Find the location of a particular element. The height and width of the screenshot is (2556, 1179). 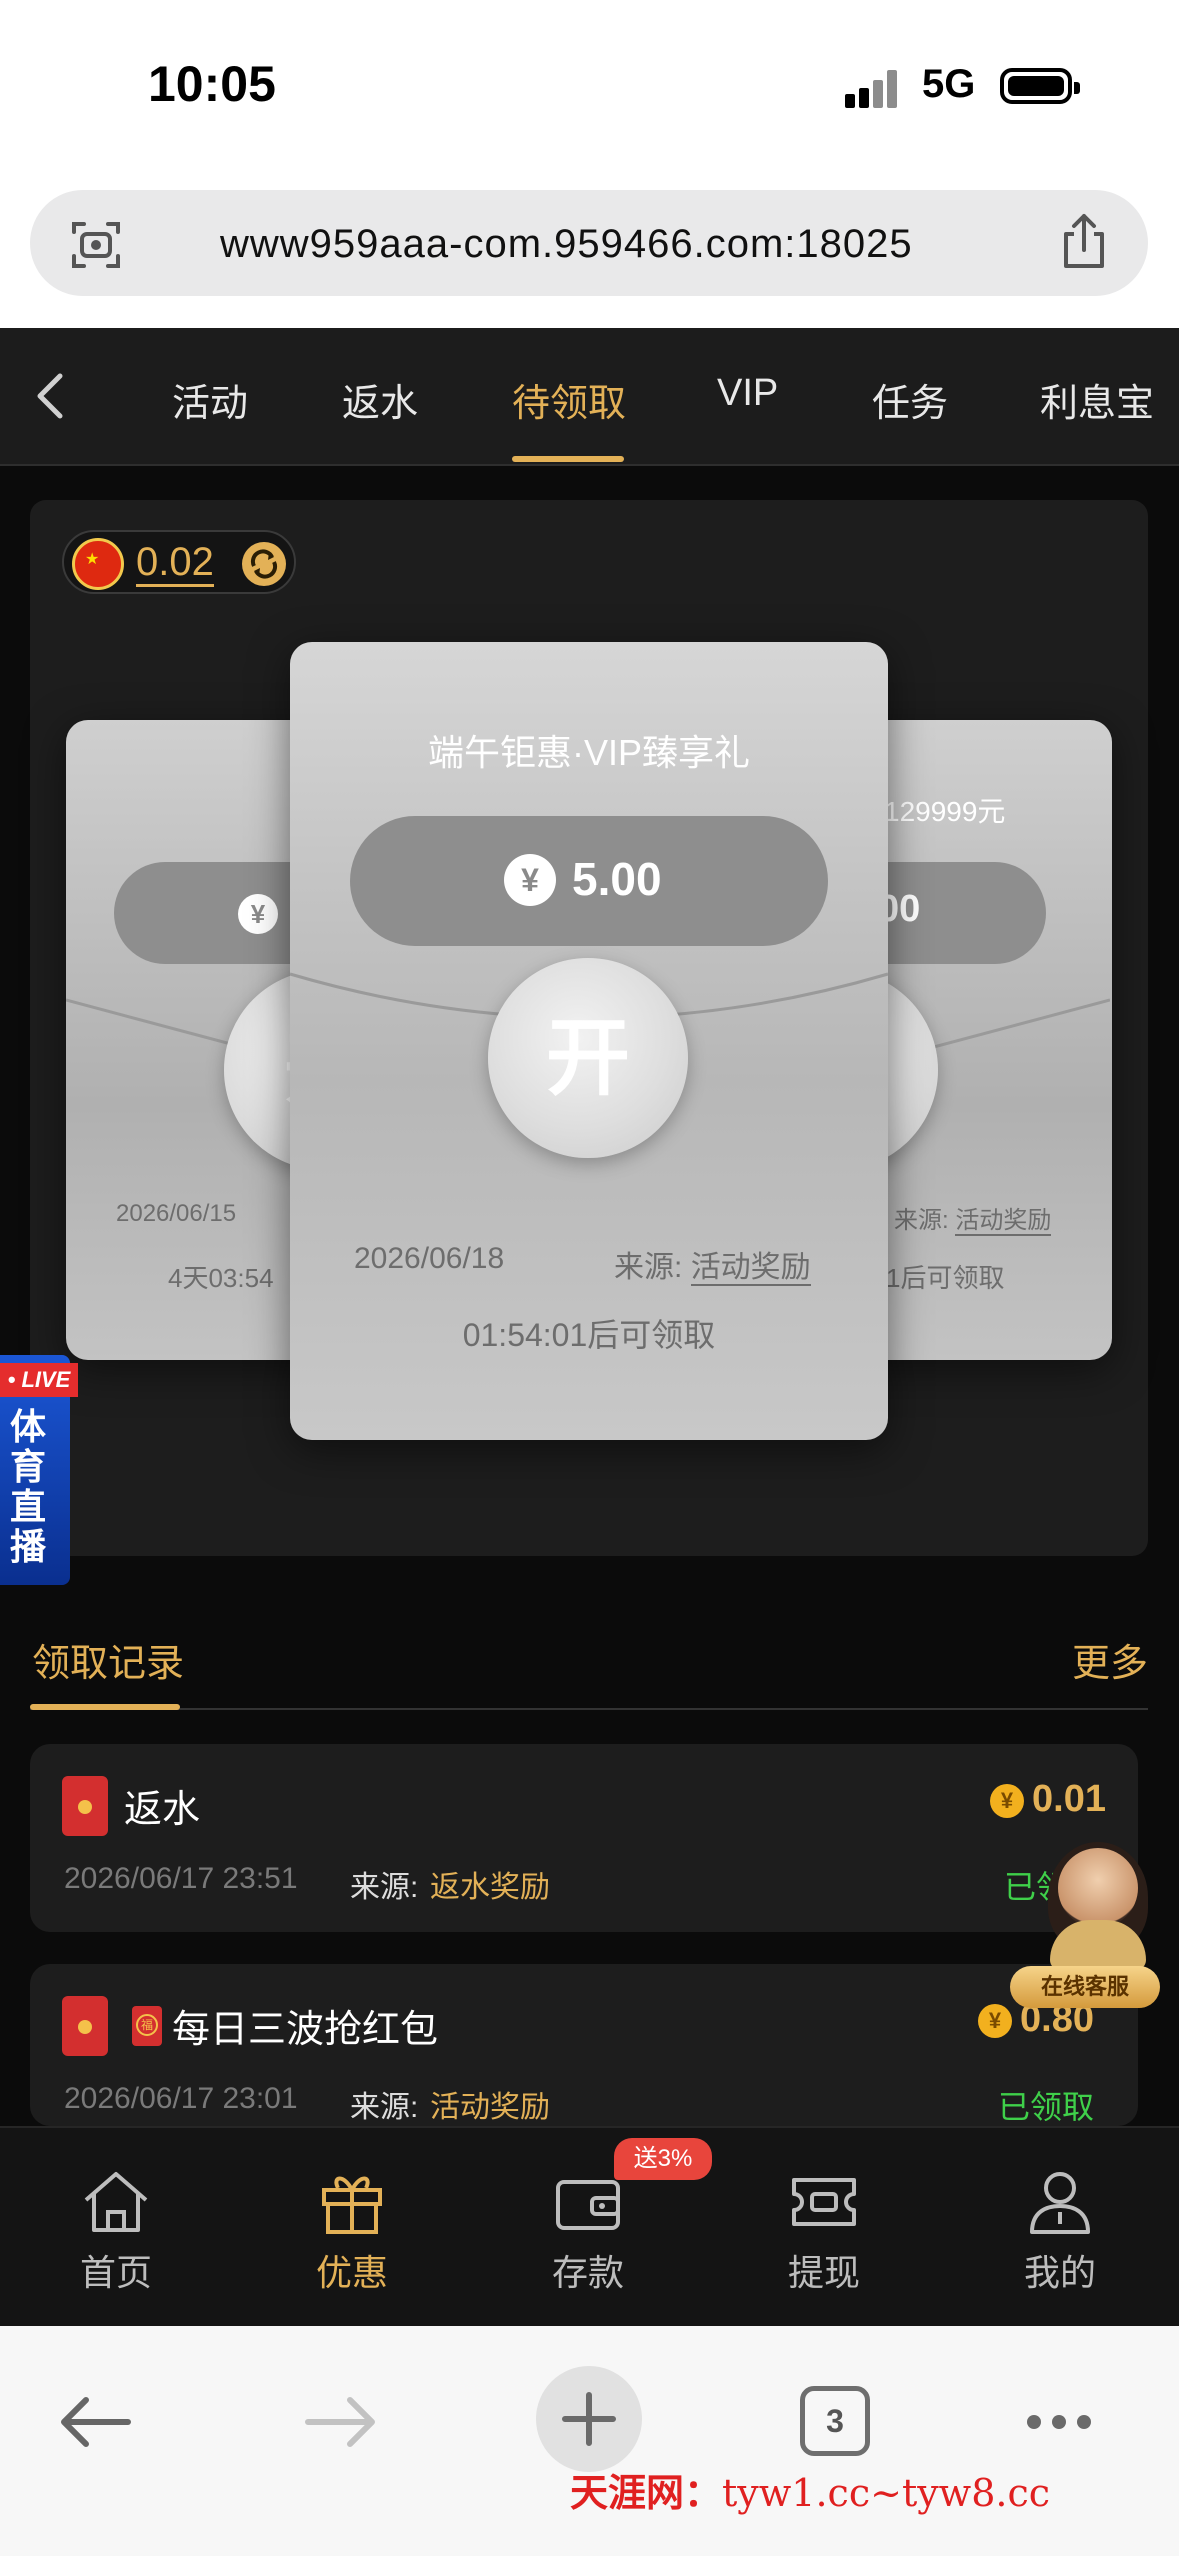

nav-promotions: 优惠 is located at coordinates (352, 2233).